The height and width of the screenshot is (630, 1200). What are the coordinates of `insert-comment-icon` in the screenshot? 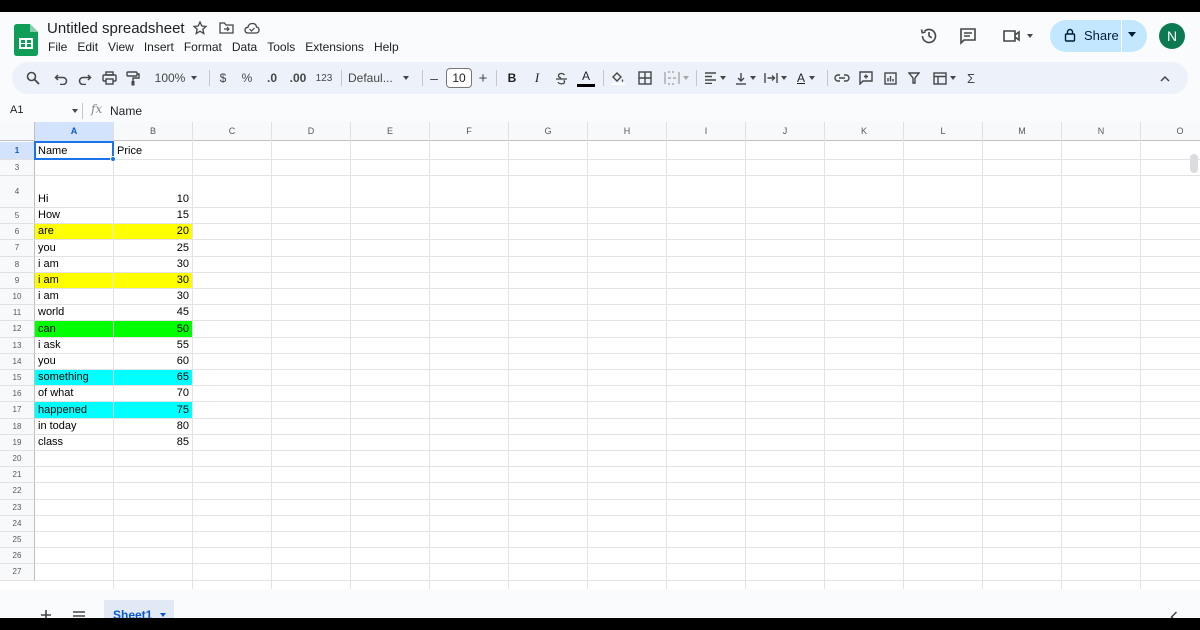 It's located at (866, 78).